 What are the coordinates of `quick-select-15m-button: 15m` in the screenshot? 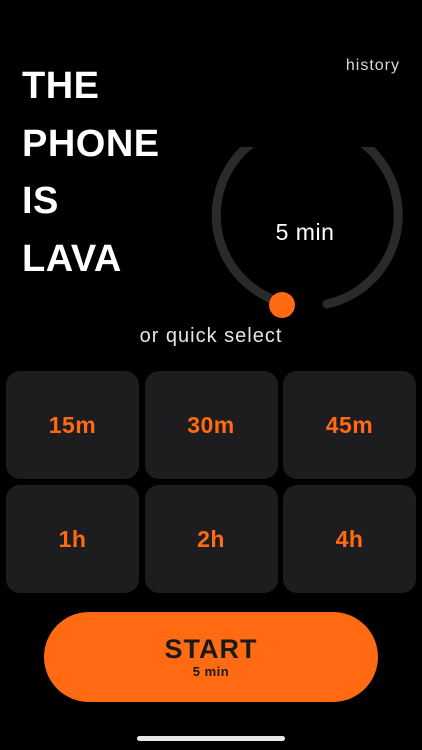 It's located at (72, 425).